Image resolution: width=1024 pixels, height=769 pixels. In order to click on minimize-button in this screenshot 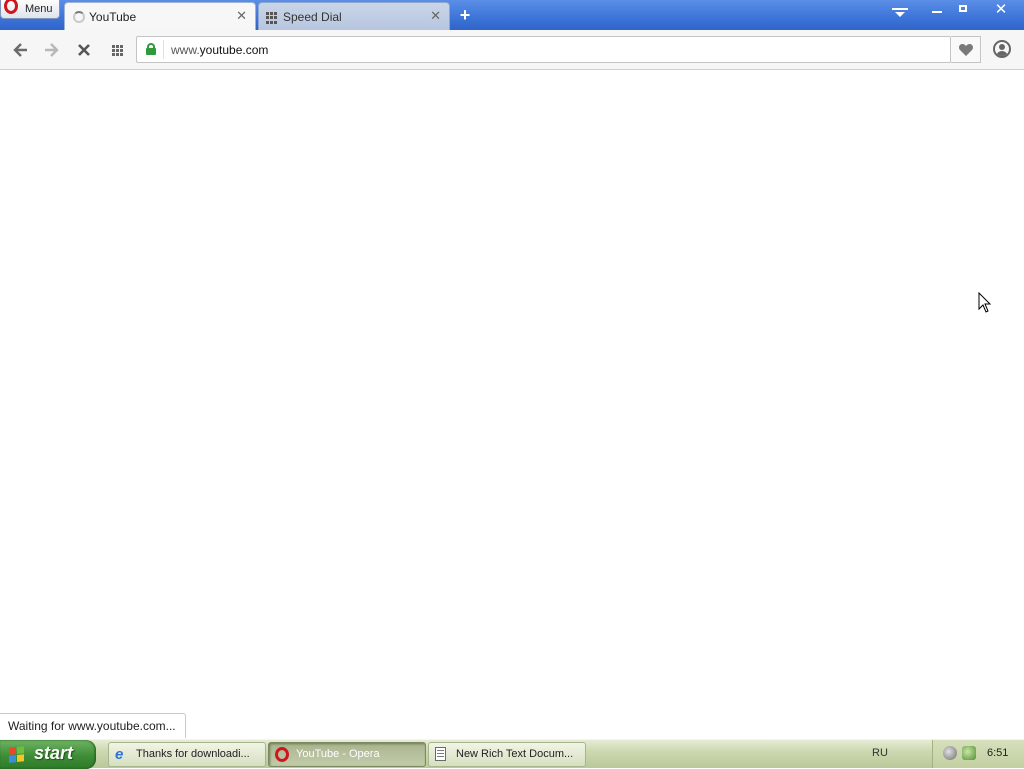, I will do `click(937, 9)`.